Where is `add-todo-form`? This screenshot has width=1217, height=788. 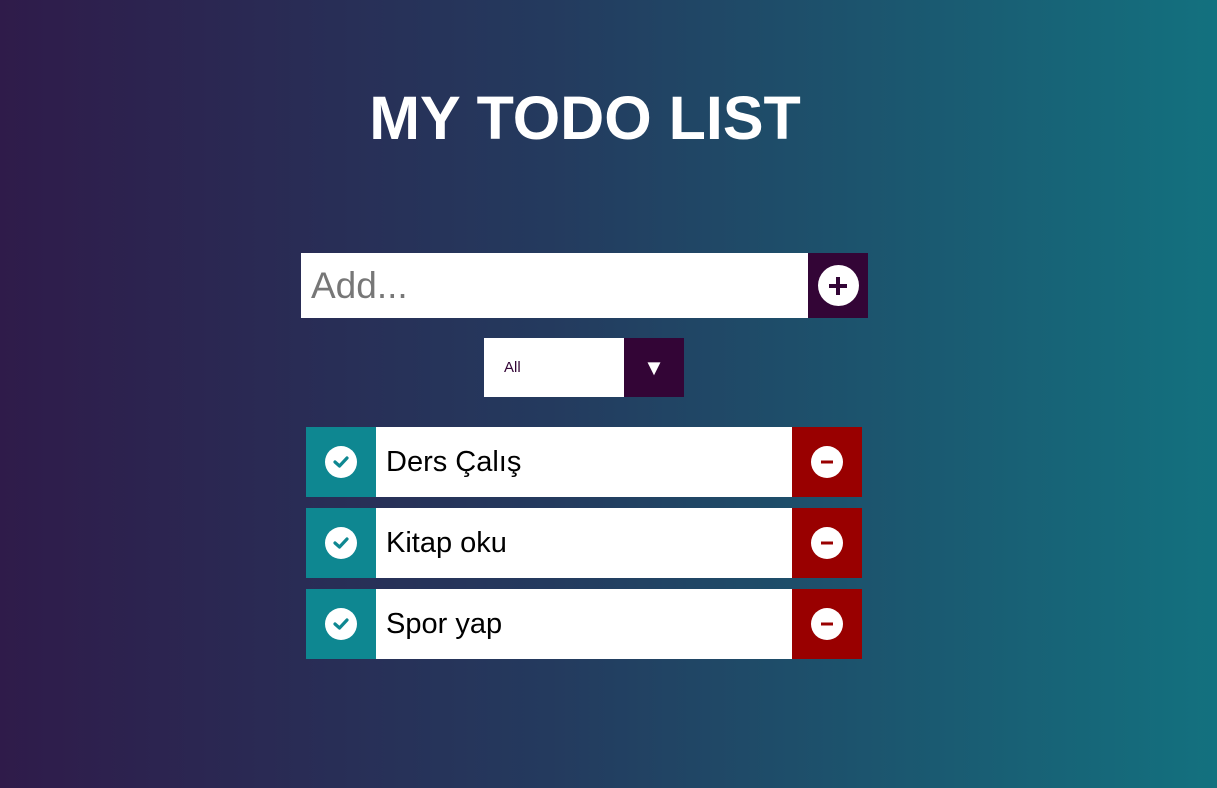
add-todo-form is located at coordinates (584, 285).